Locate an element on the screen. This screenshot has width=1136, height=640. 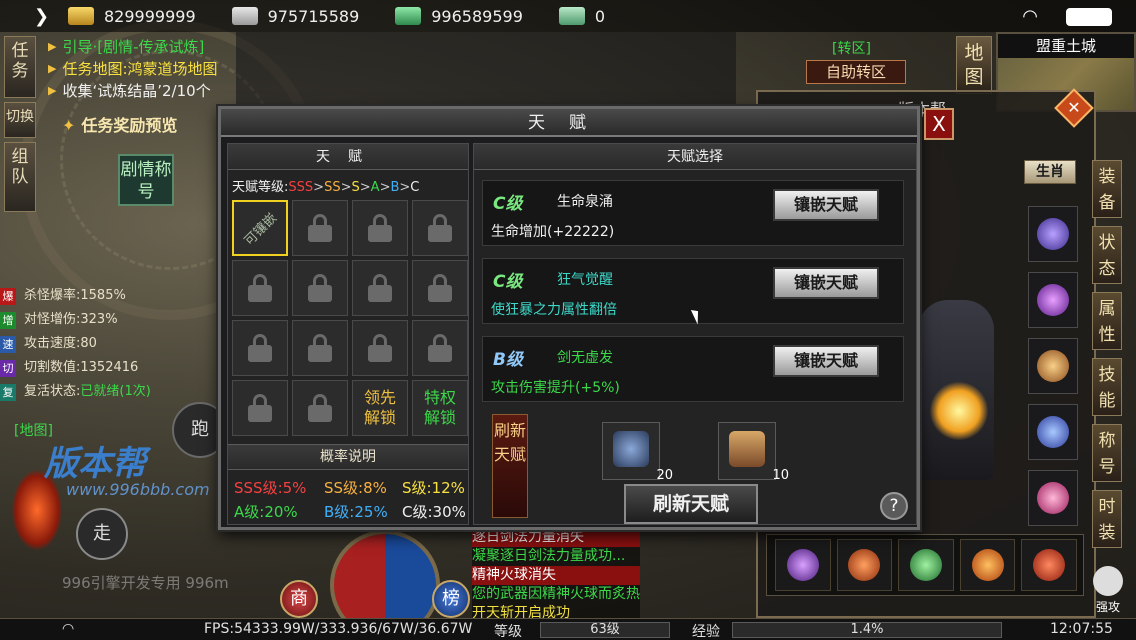
bound-money-value: 0 is located at coordinates (600, 16).